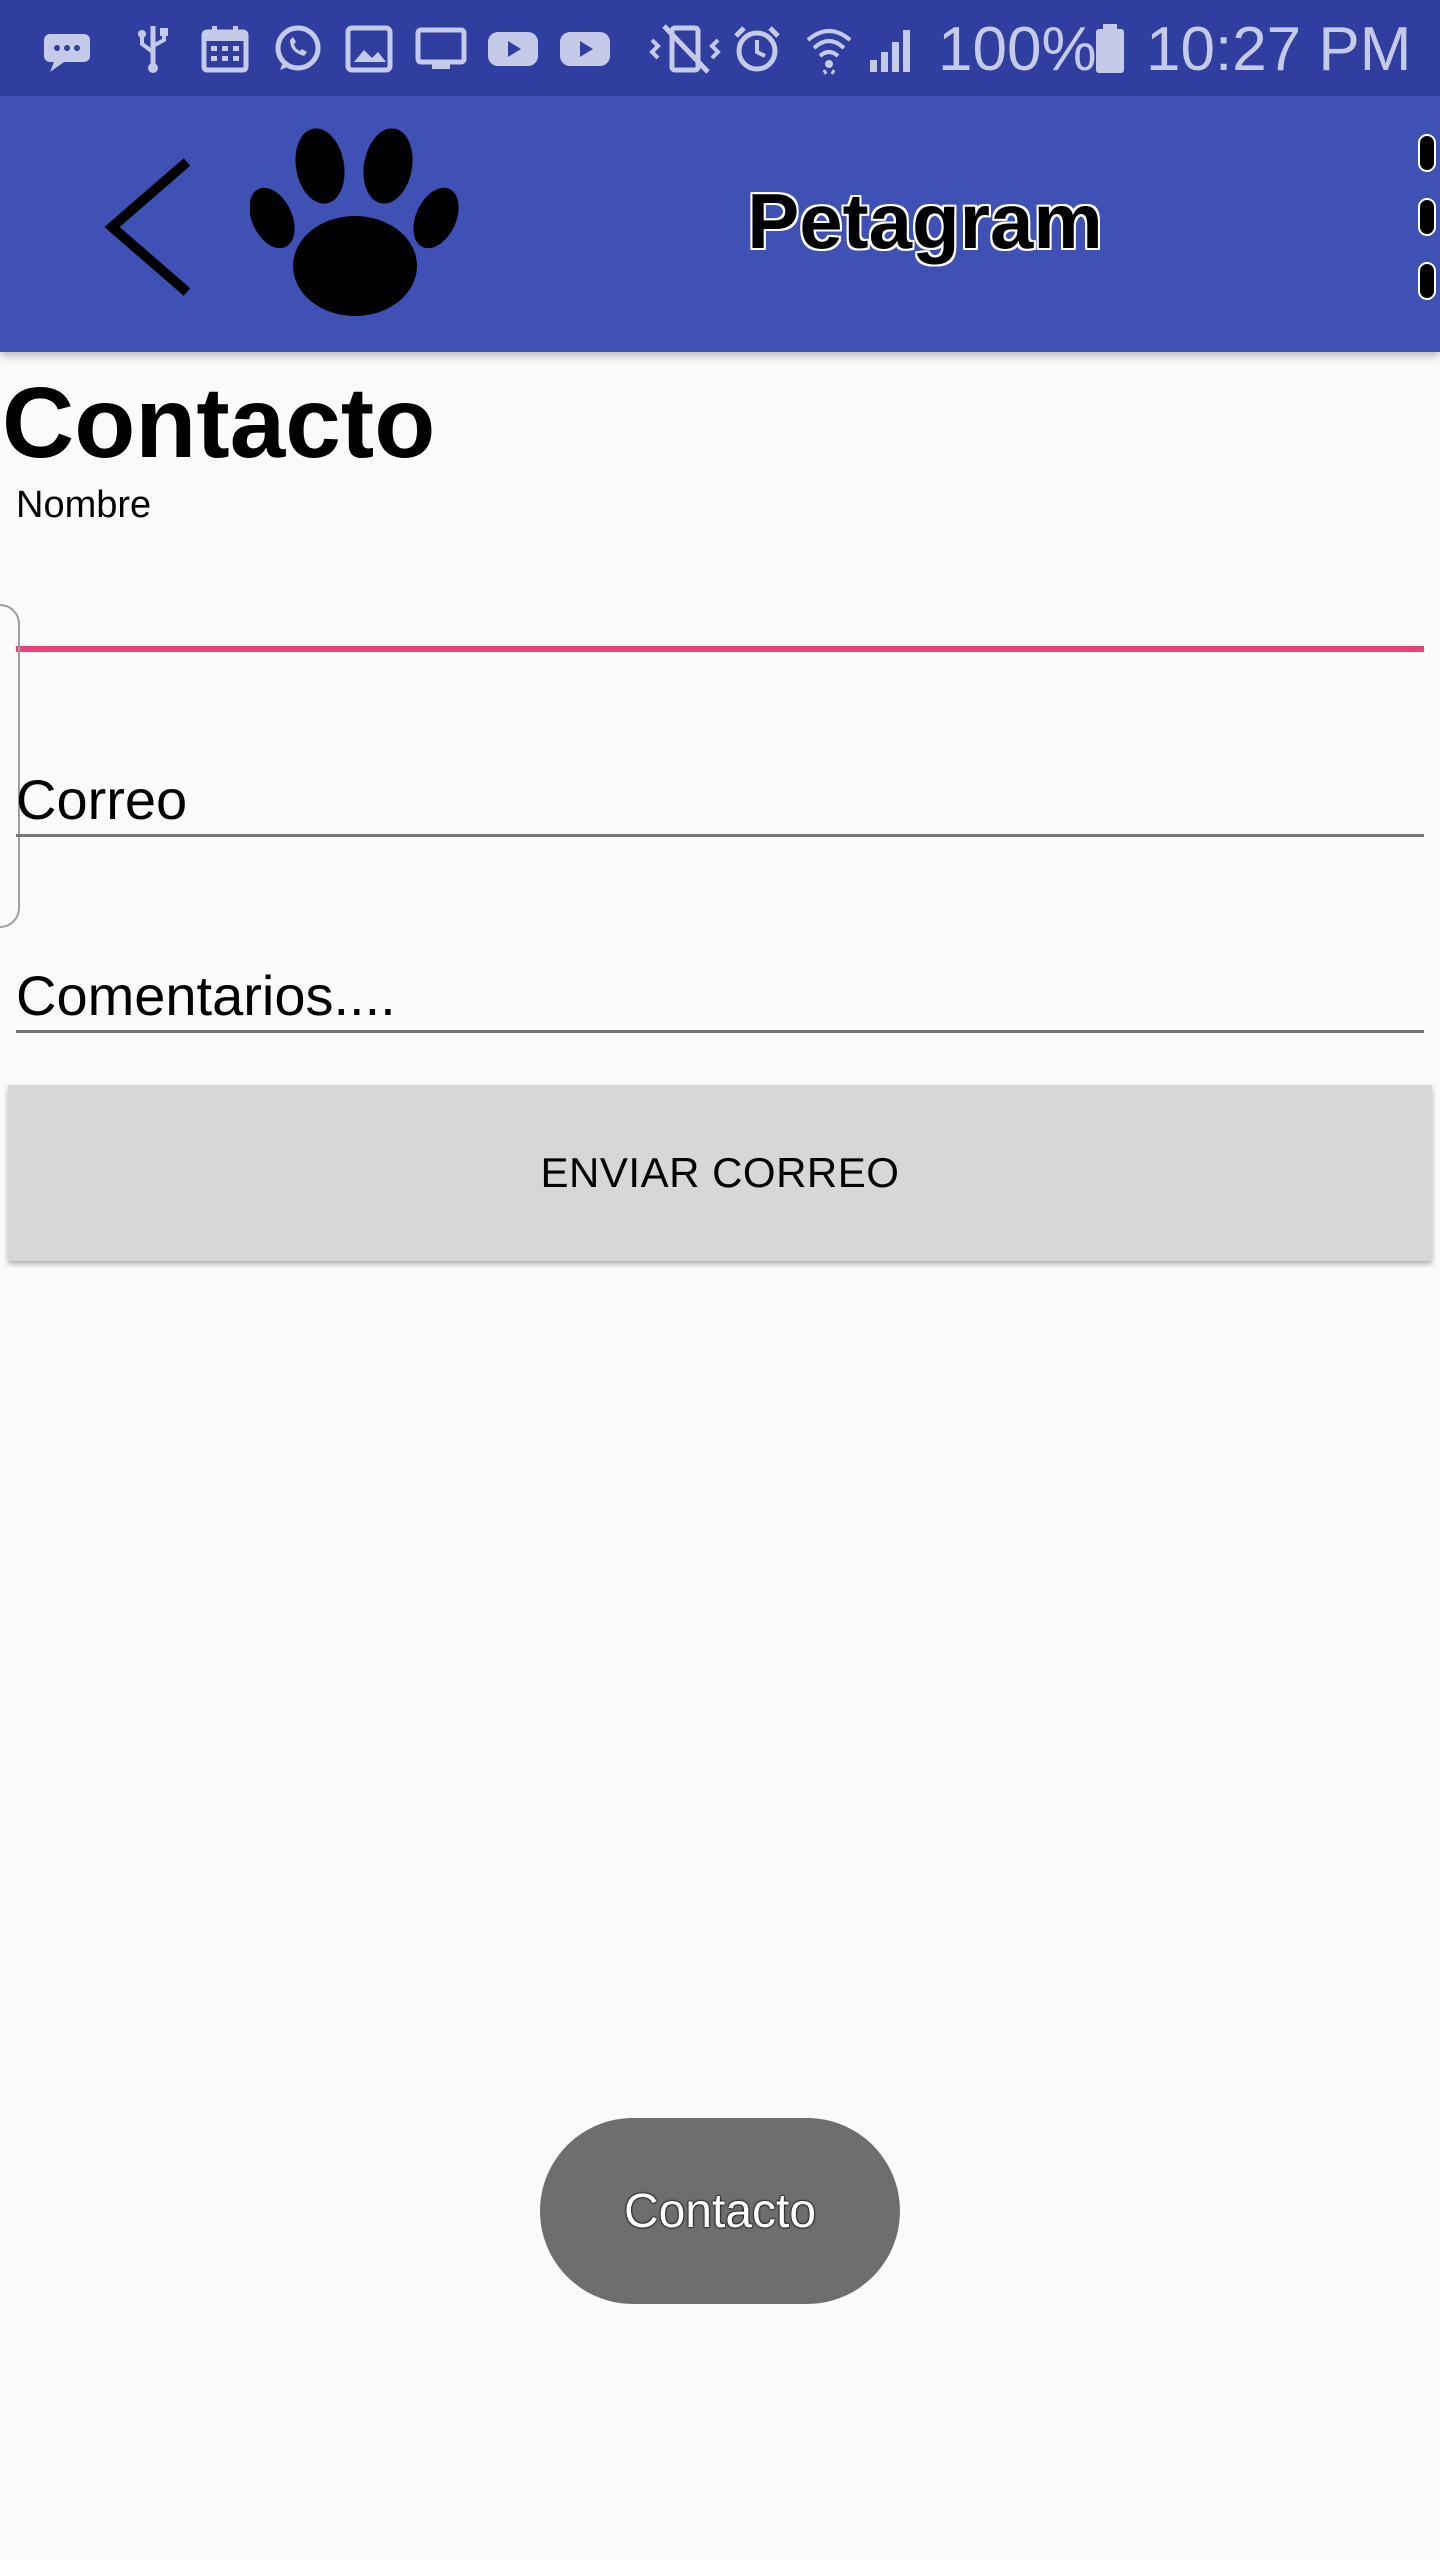 Image resolution: width=1440 pixels, height=2560 pixels. I want to click on comments-field, so click(720, 996).